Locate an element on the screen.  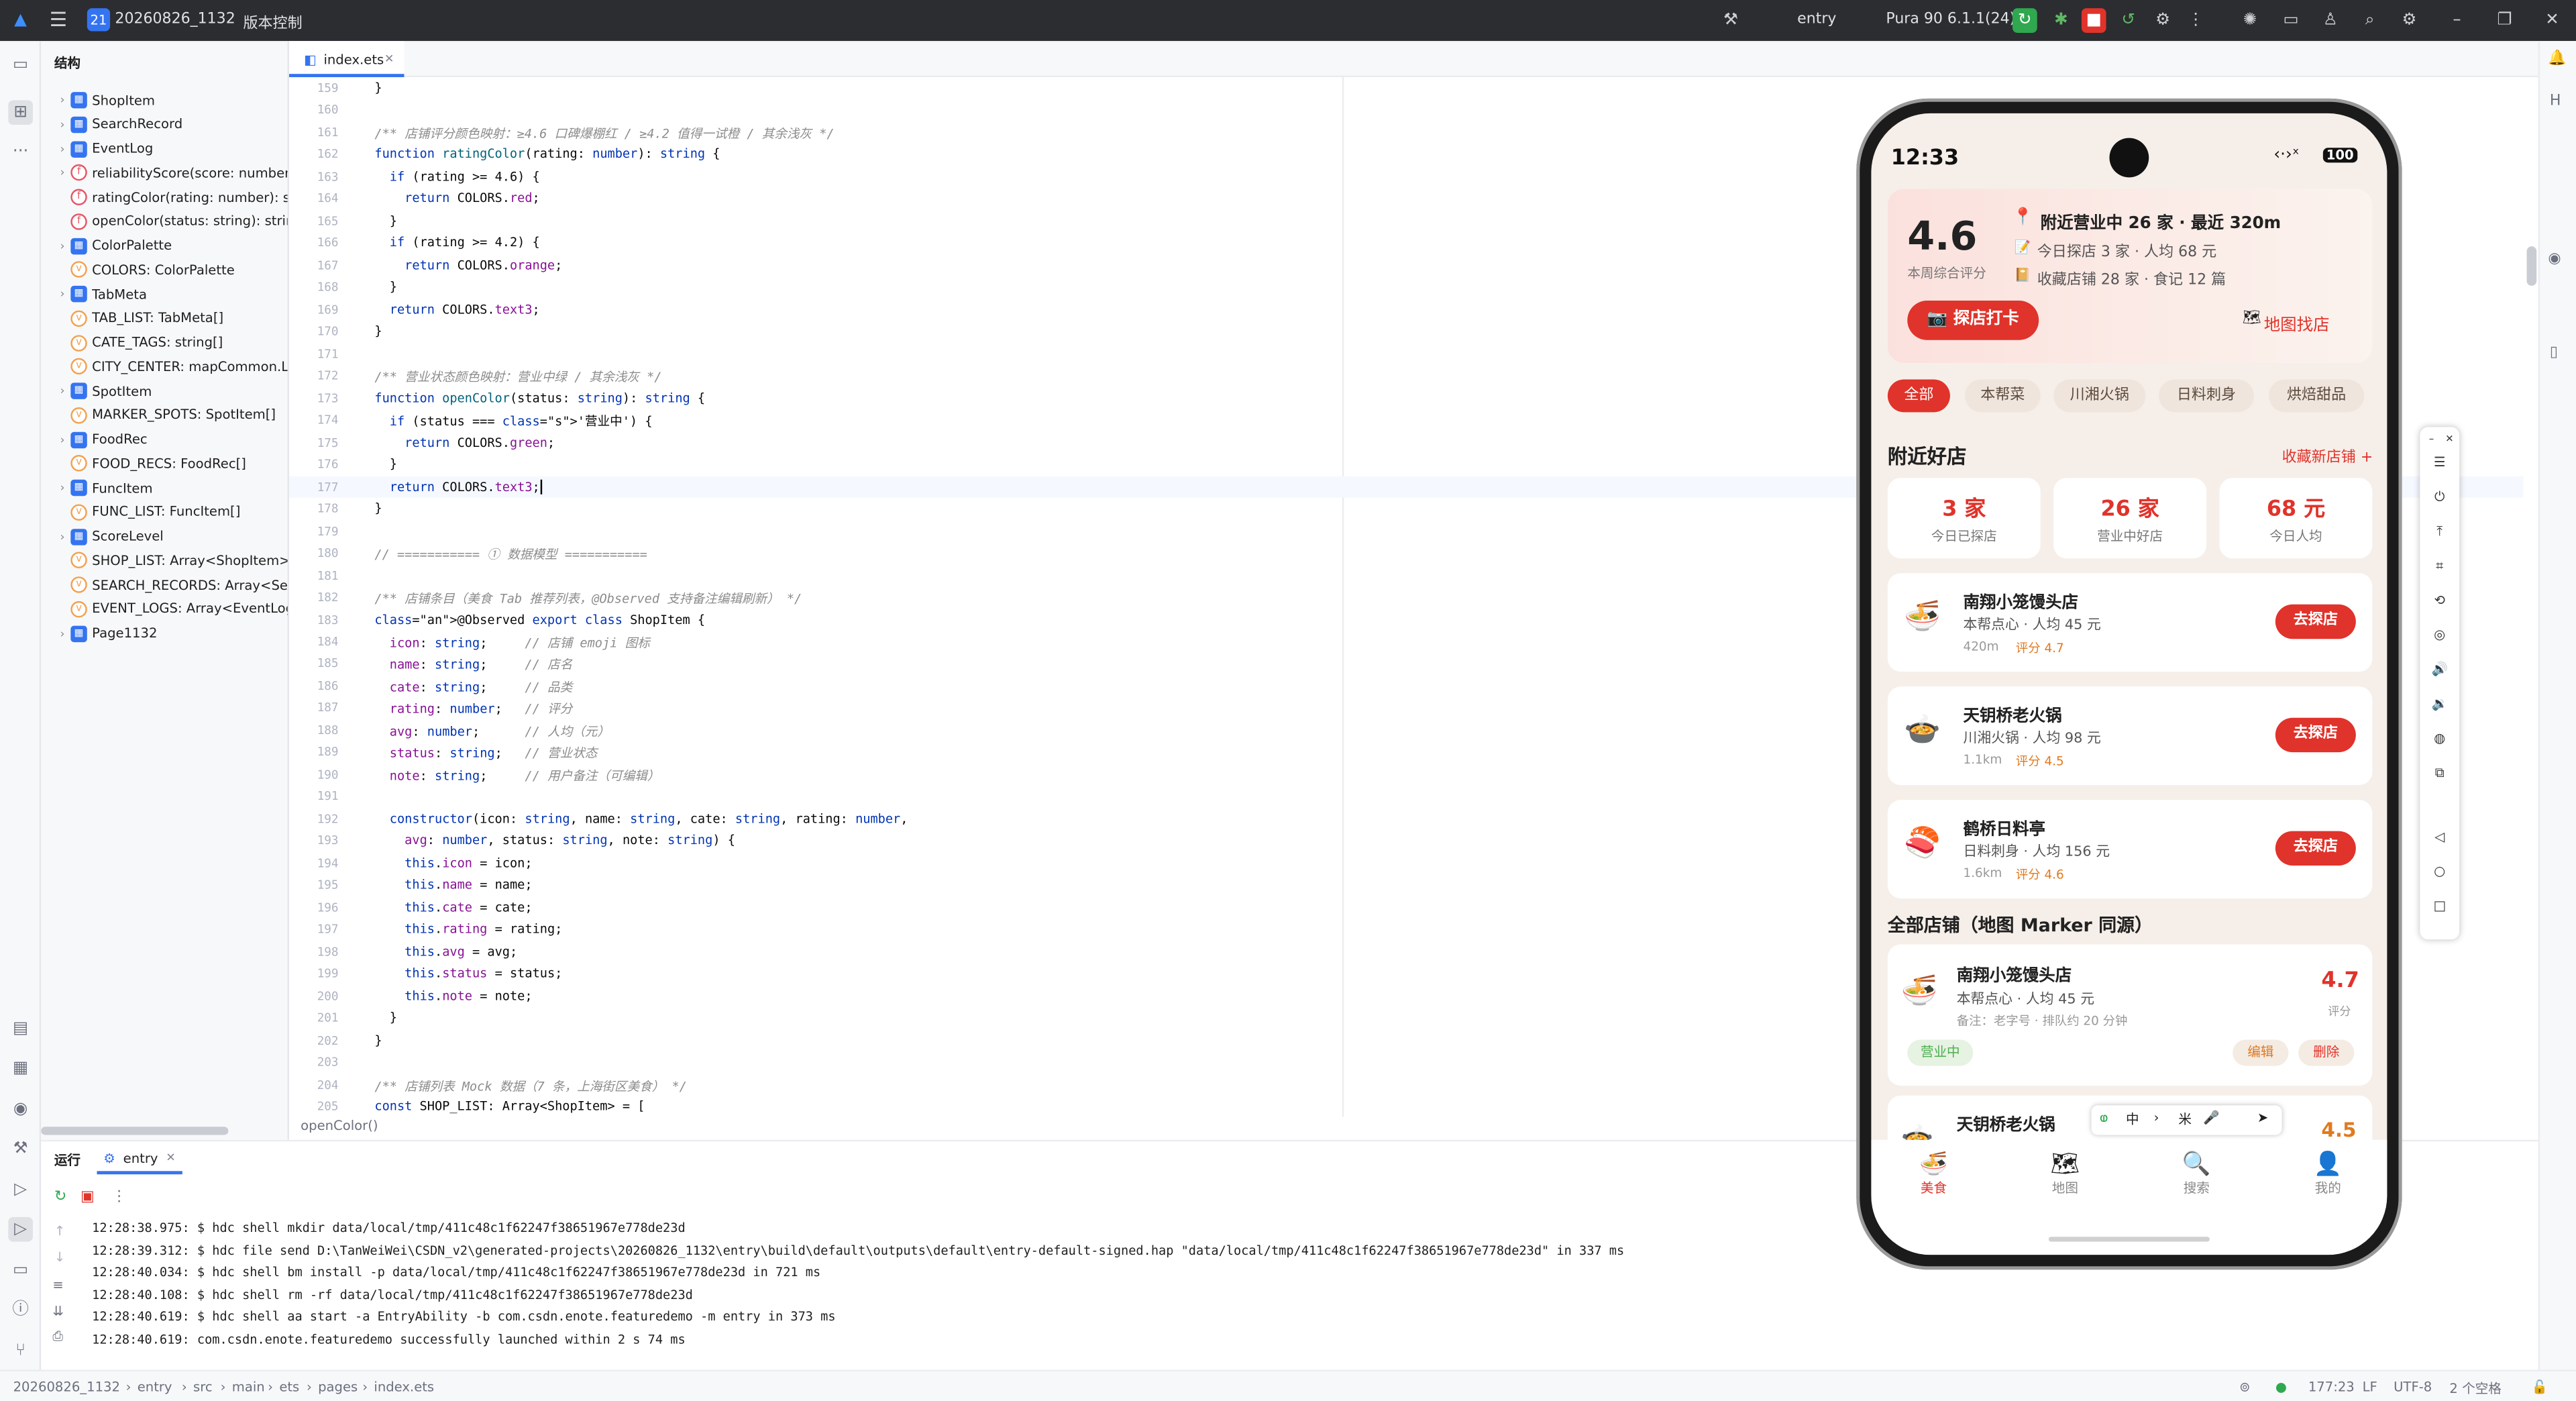
ime-toolbar: ⱷ 中 › 米 🎤 ➤ is located at coordinates (2186, 1120).